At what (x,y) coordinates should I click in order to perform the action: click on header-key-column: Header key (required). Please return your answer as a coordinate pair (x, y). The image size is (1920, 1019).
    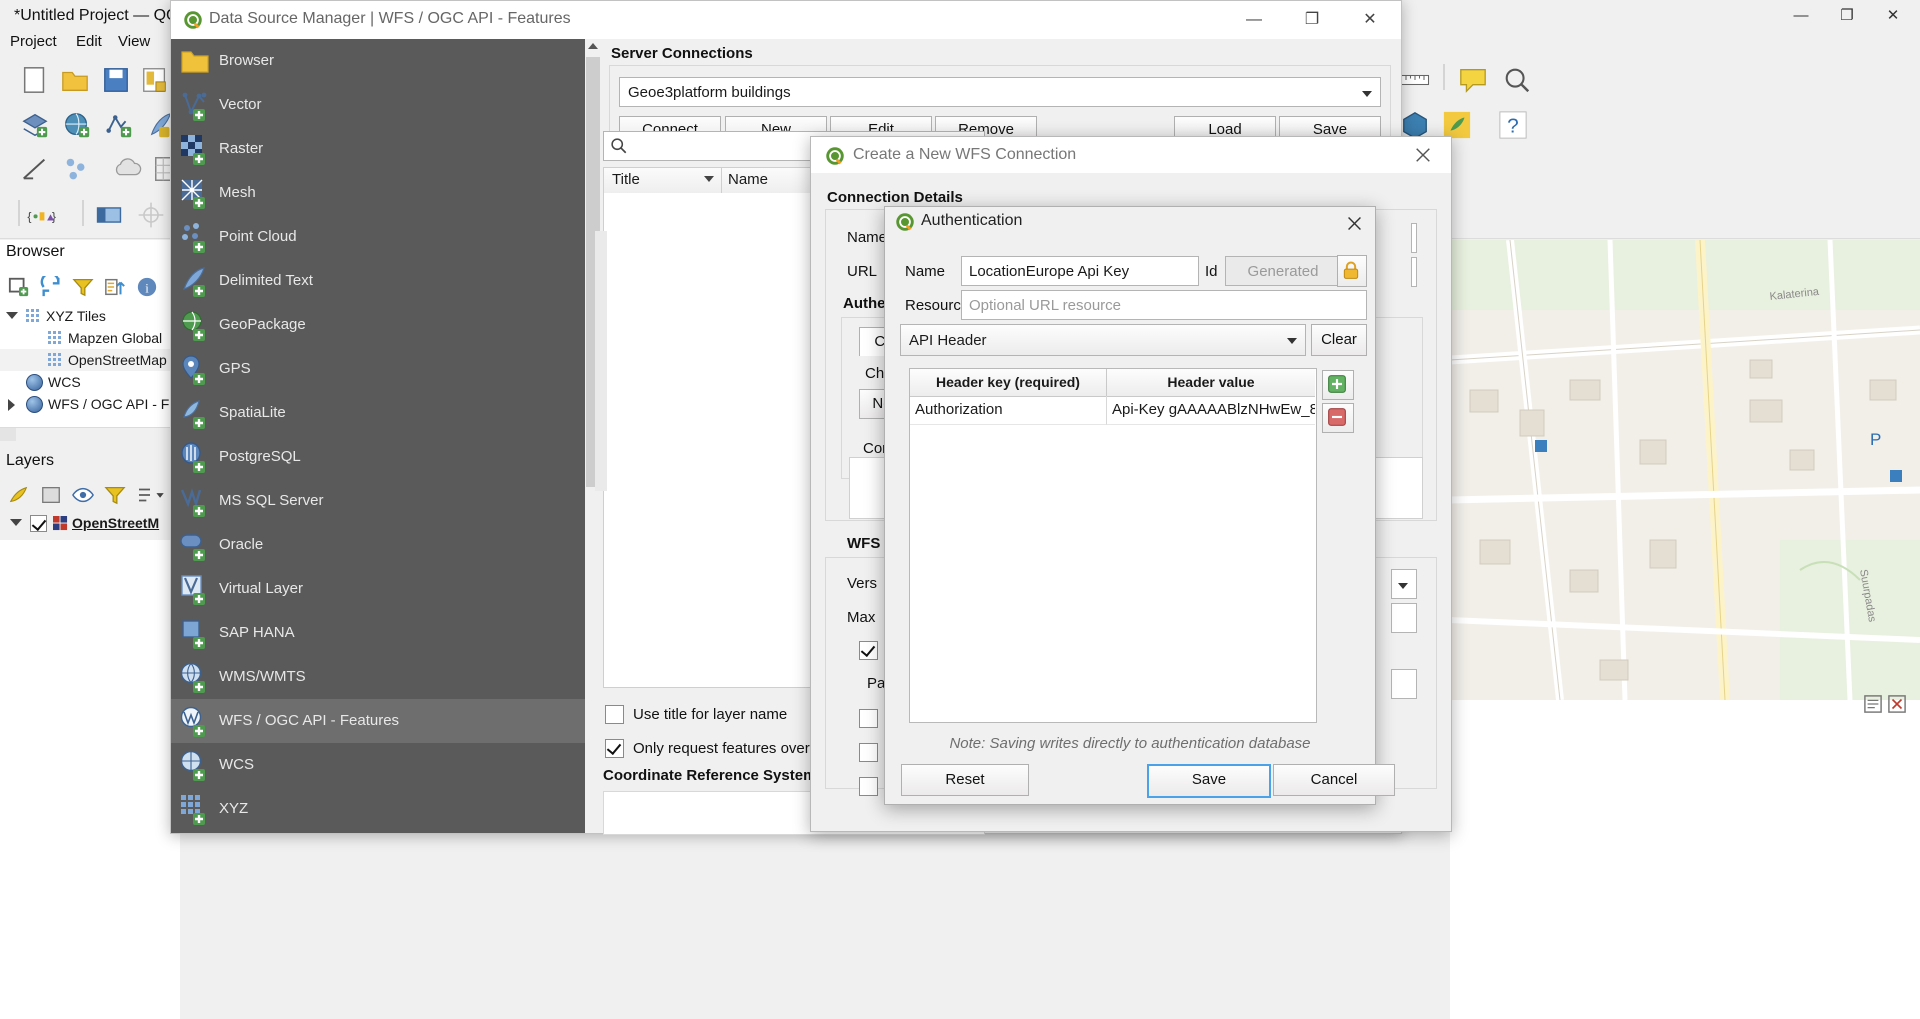
    Looking at the image, I should click on (1008, 383).